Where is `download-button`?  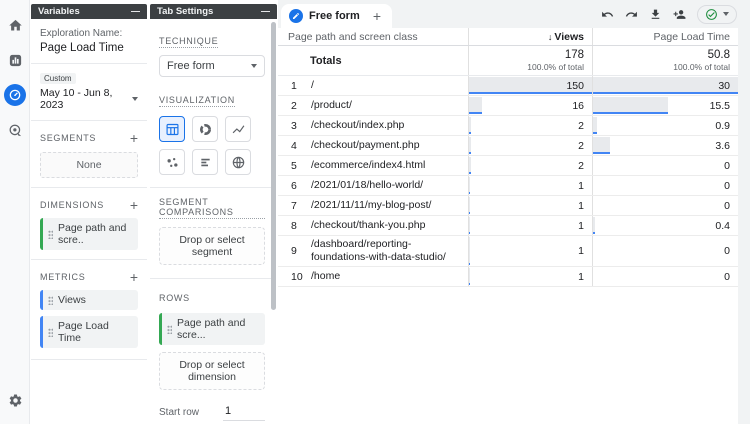 download-button is located at coordinates (655, 14).